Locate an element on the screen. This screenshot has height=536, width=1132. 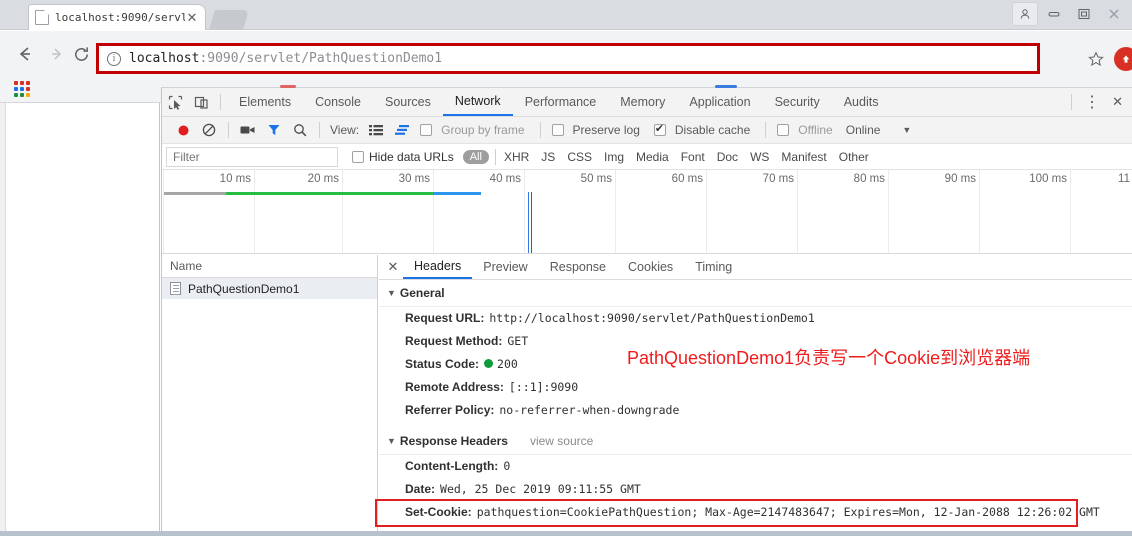
screenshot-camera-icon is located at coordinates (248, 130).